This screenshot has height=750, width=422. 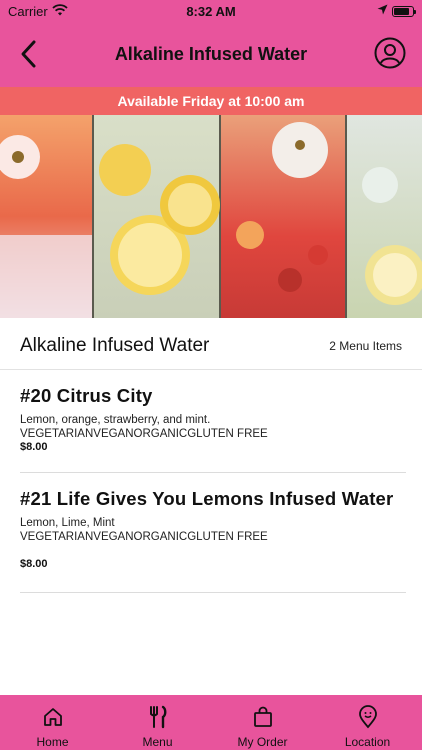 I want to click on menu-item-description: Lemon, Lime, Mint, so click(x=67, y=523).